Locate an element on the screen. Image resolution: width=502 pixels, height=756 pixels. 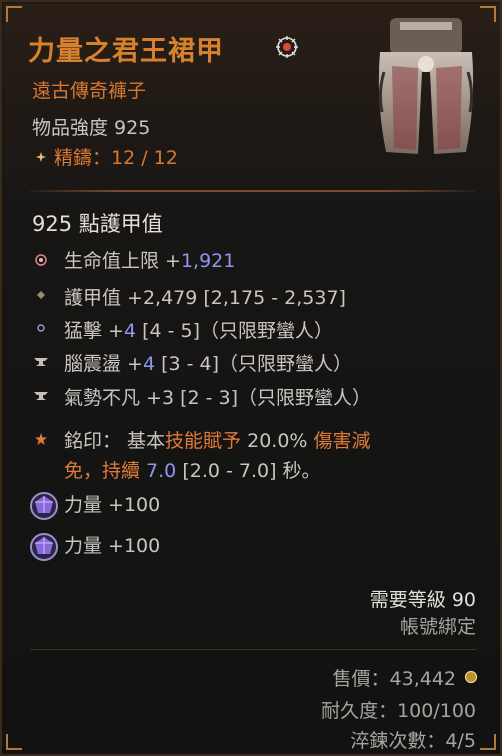
account-bound: 帳號綁定 is located at coordinates (437, 627).